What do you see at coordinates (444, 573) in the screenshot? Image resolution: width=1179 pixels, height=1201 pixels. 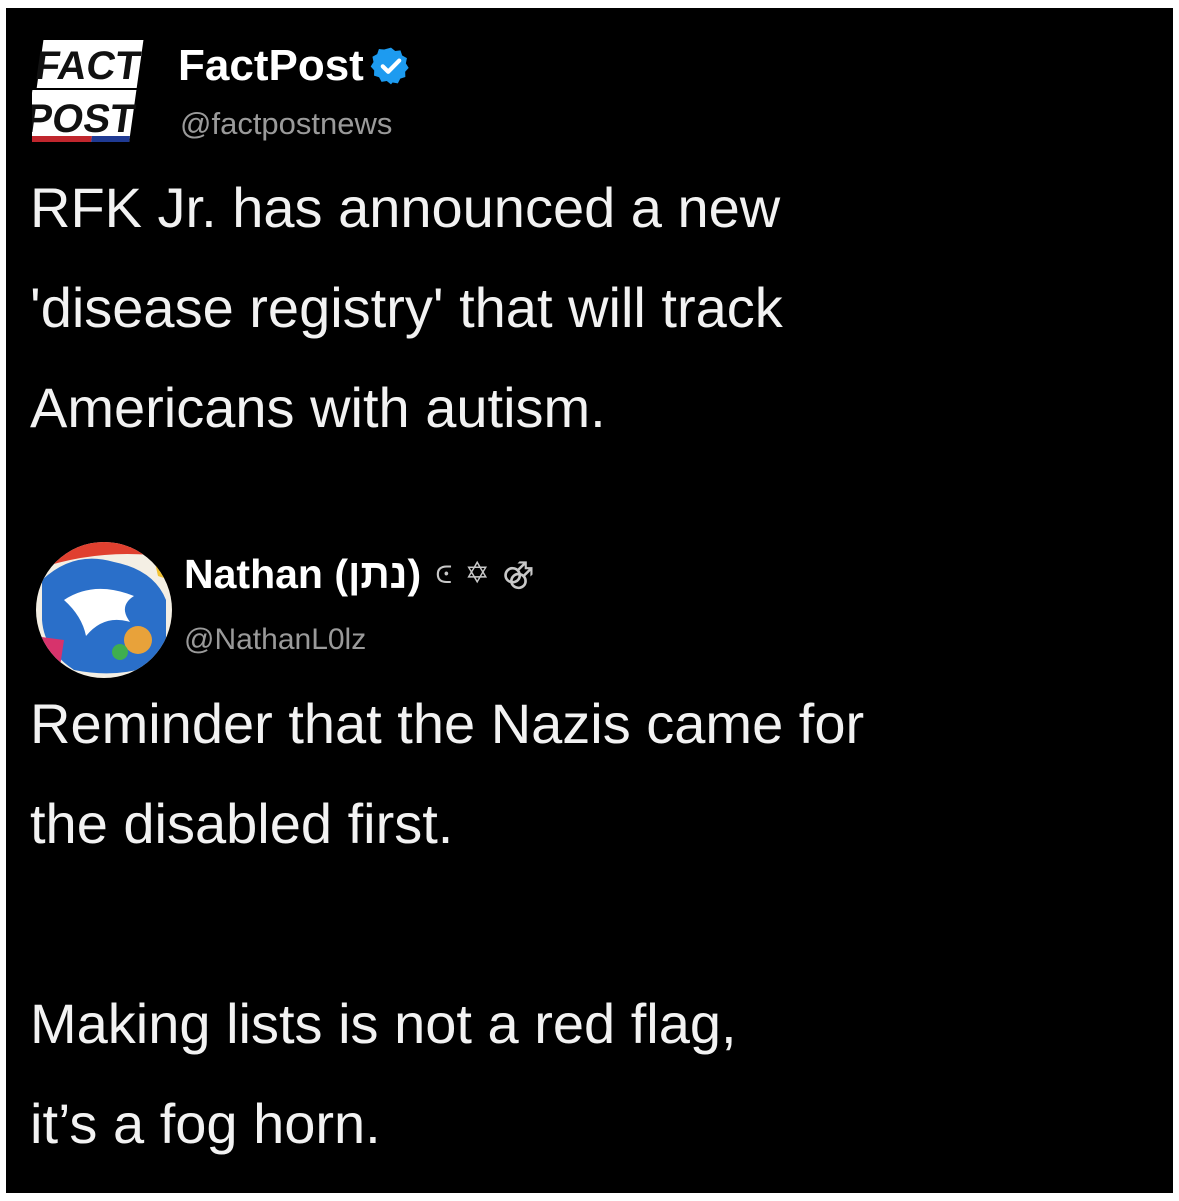 I see `flag-emoji-icon: ⪽` at bounding box center [444, 573].